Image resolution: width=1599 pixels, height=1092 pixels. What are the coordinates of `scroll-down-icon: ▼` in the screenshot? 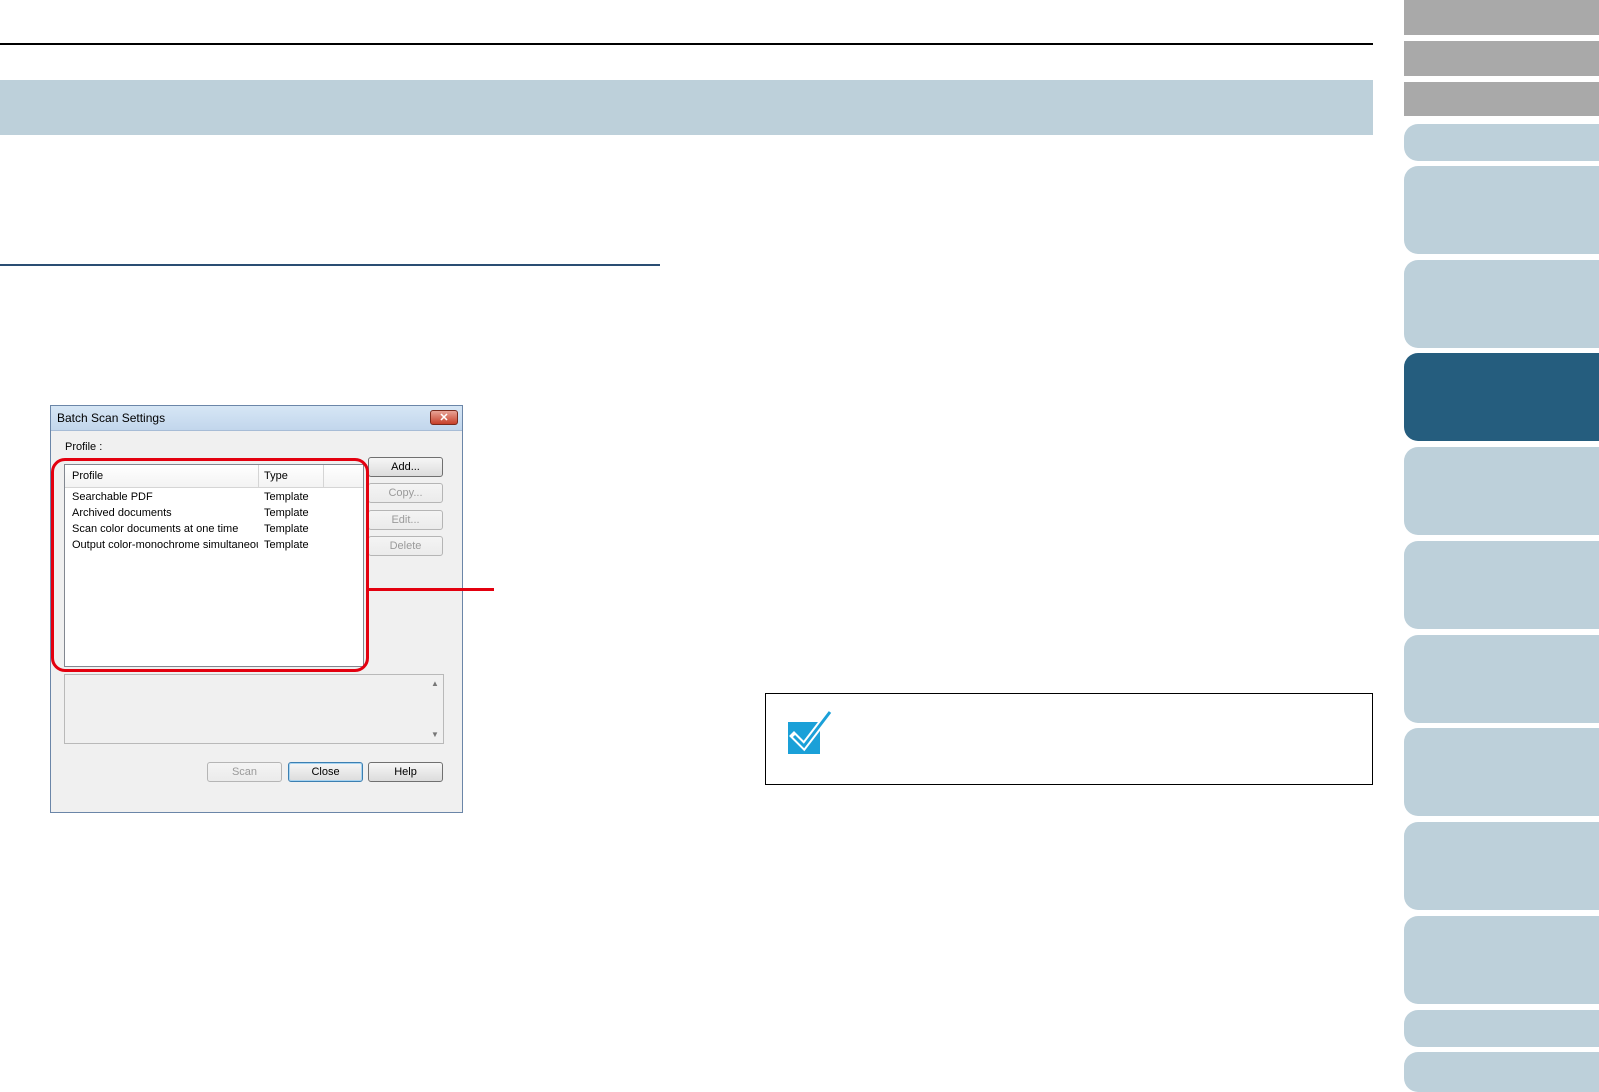 It's located at (435, 734).